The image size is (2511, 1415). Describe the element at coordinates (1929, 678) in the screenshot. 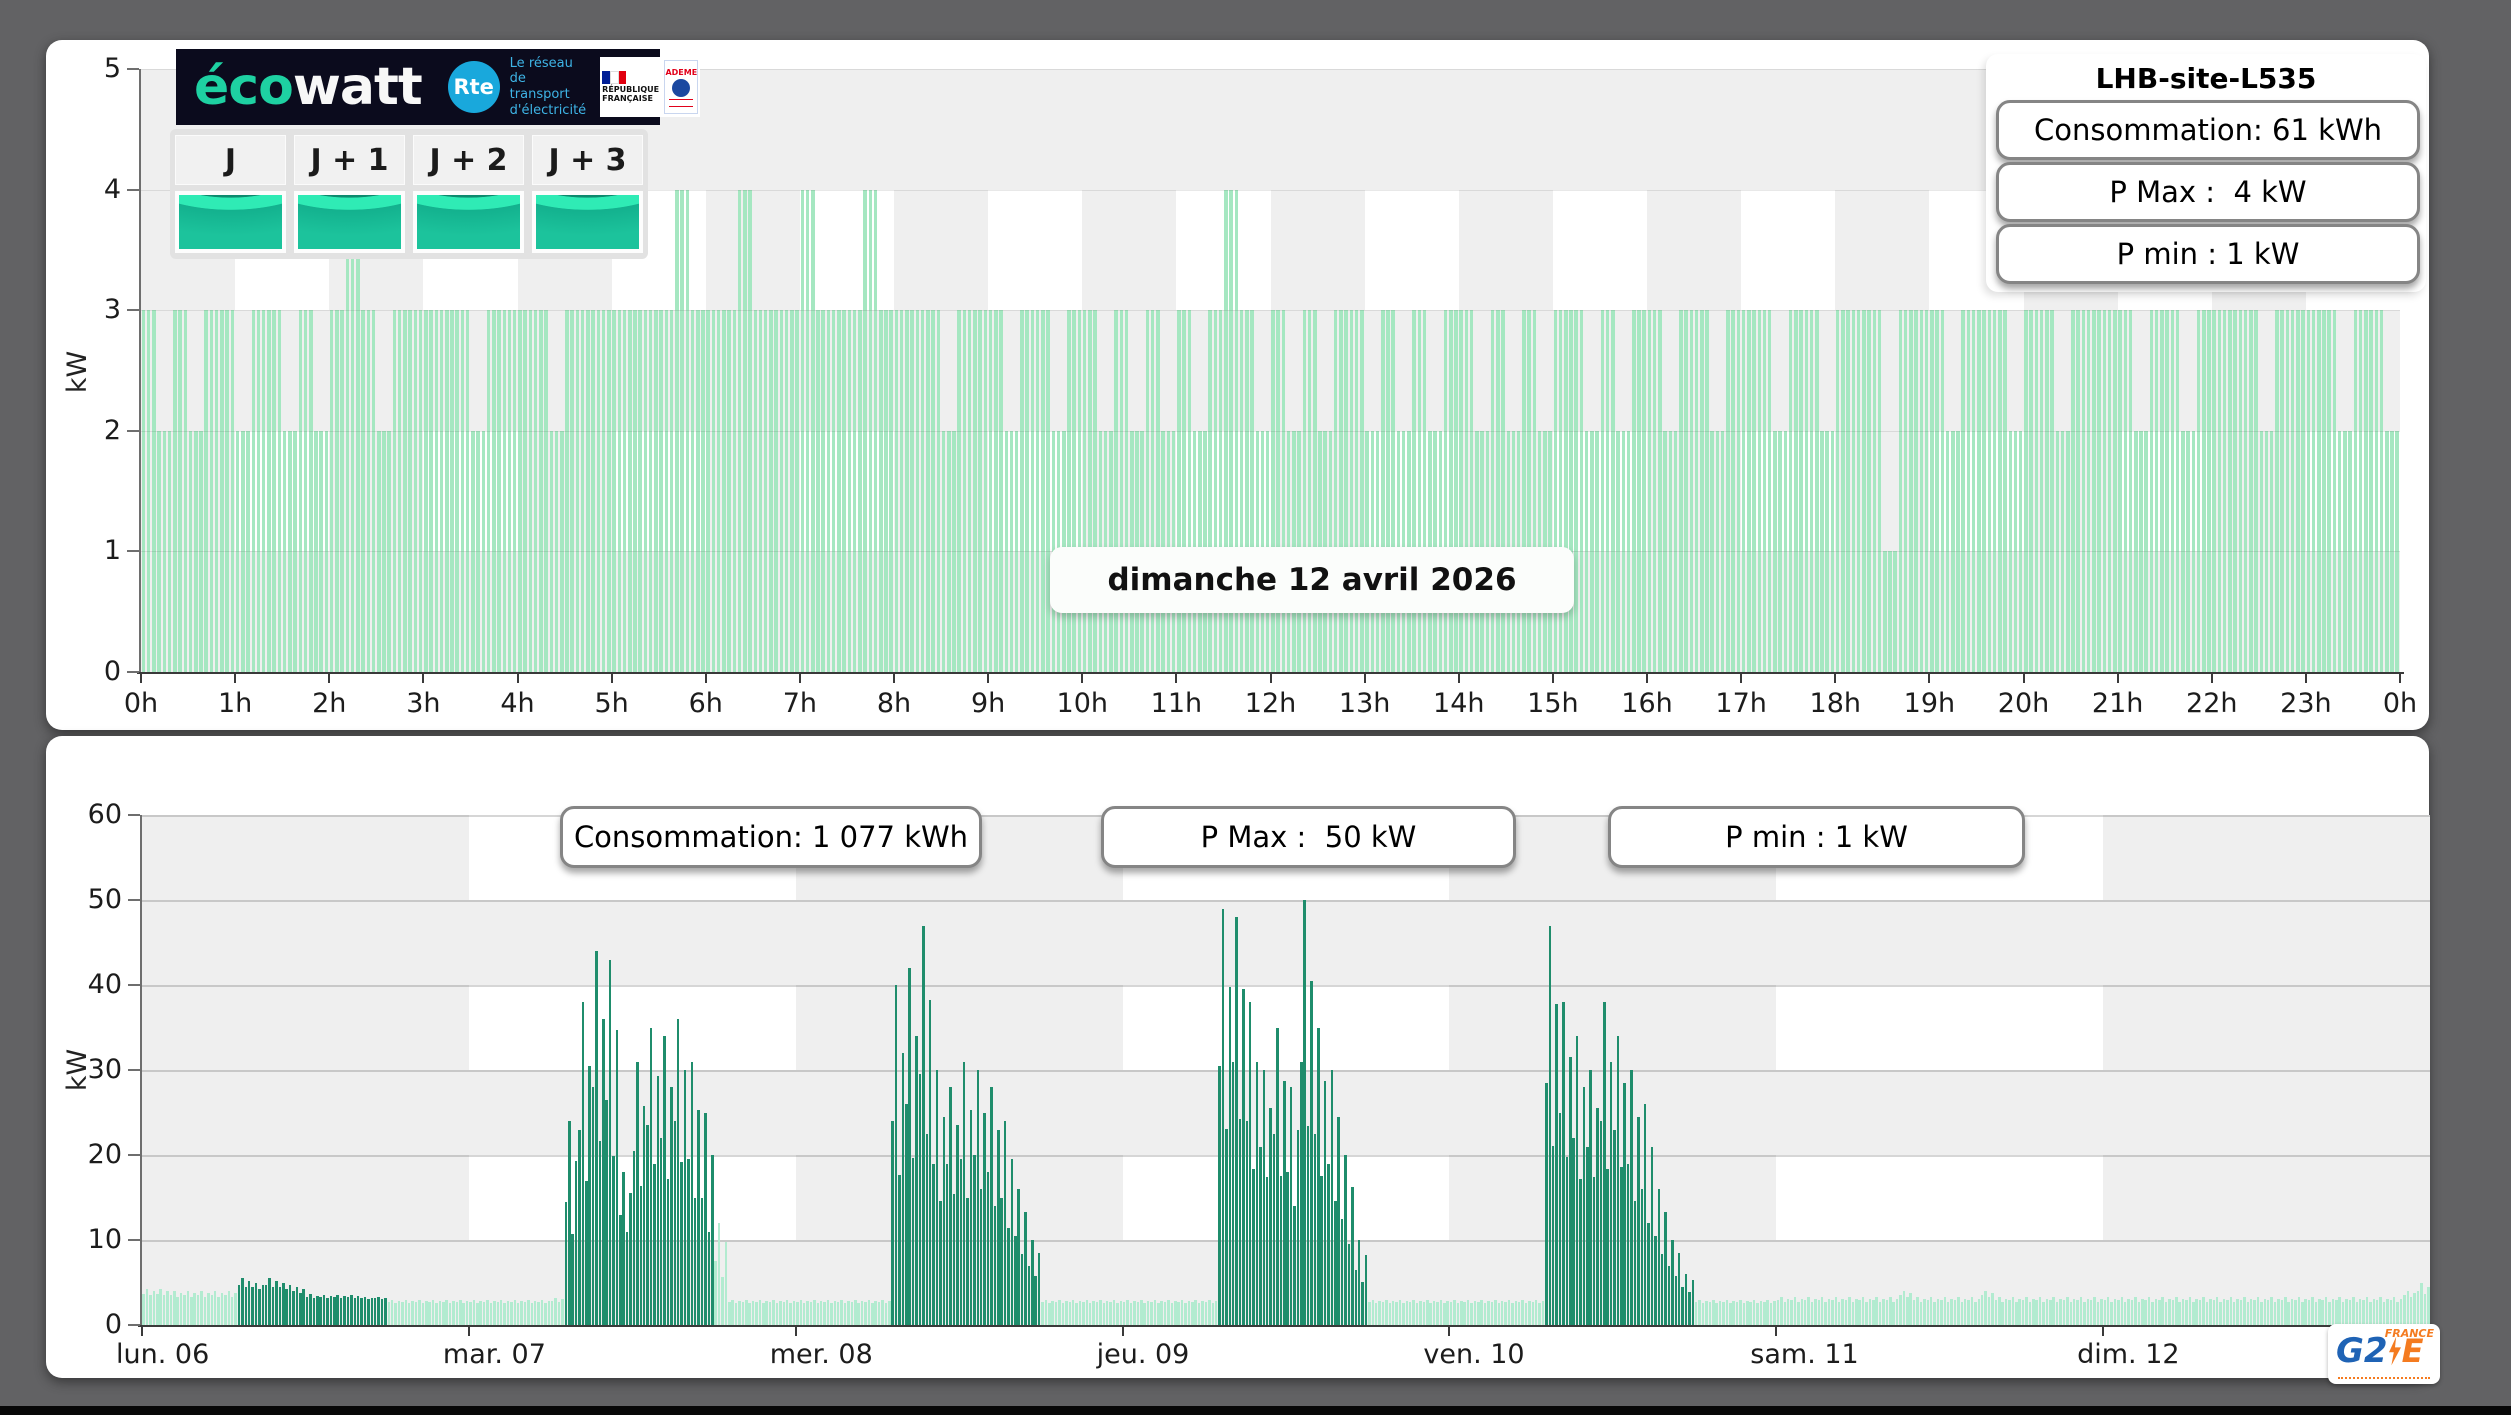

I see `x-tick` at that location.